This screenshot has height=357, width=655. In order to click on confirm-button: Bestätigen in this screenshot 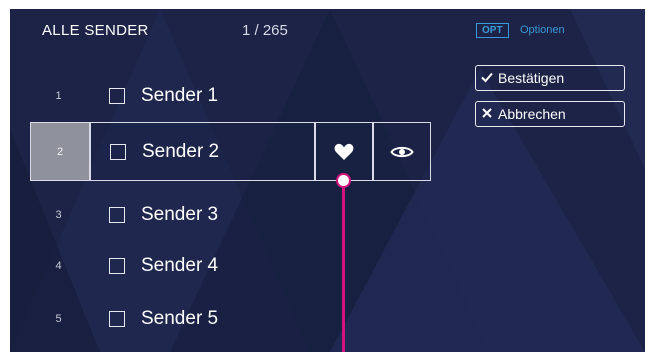, I will do `click(550, 78)`.